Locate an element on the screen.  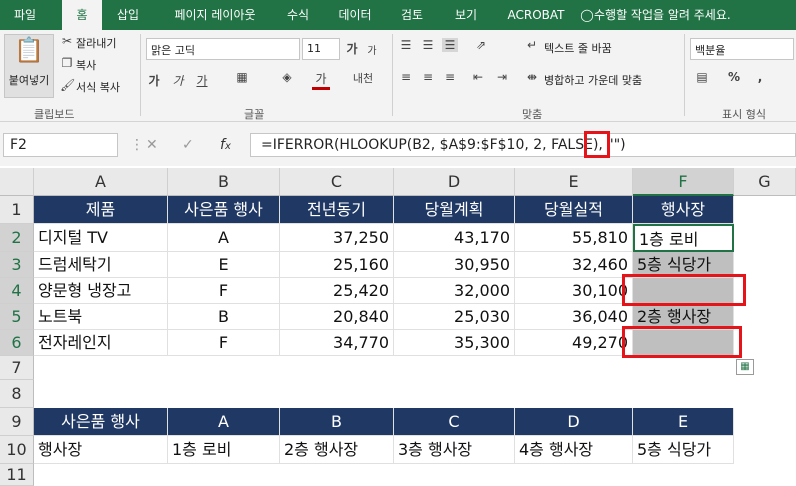
table-cell: 양문형 냉장고 is located at coordinates (101, 291).